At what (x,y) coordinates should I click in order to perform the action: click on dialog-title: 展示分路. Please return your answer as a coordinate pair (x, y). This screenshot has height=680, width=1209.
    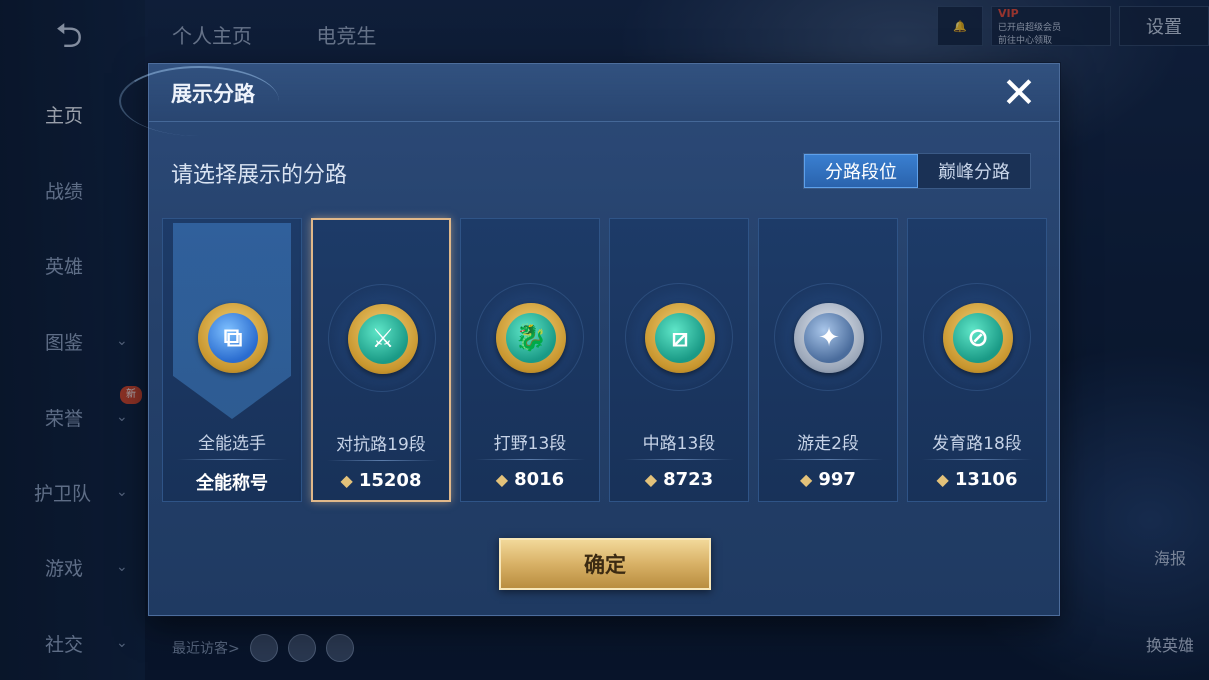
    Looking at the image, I should click on (213, 94).